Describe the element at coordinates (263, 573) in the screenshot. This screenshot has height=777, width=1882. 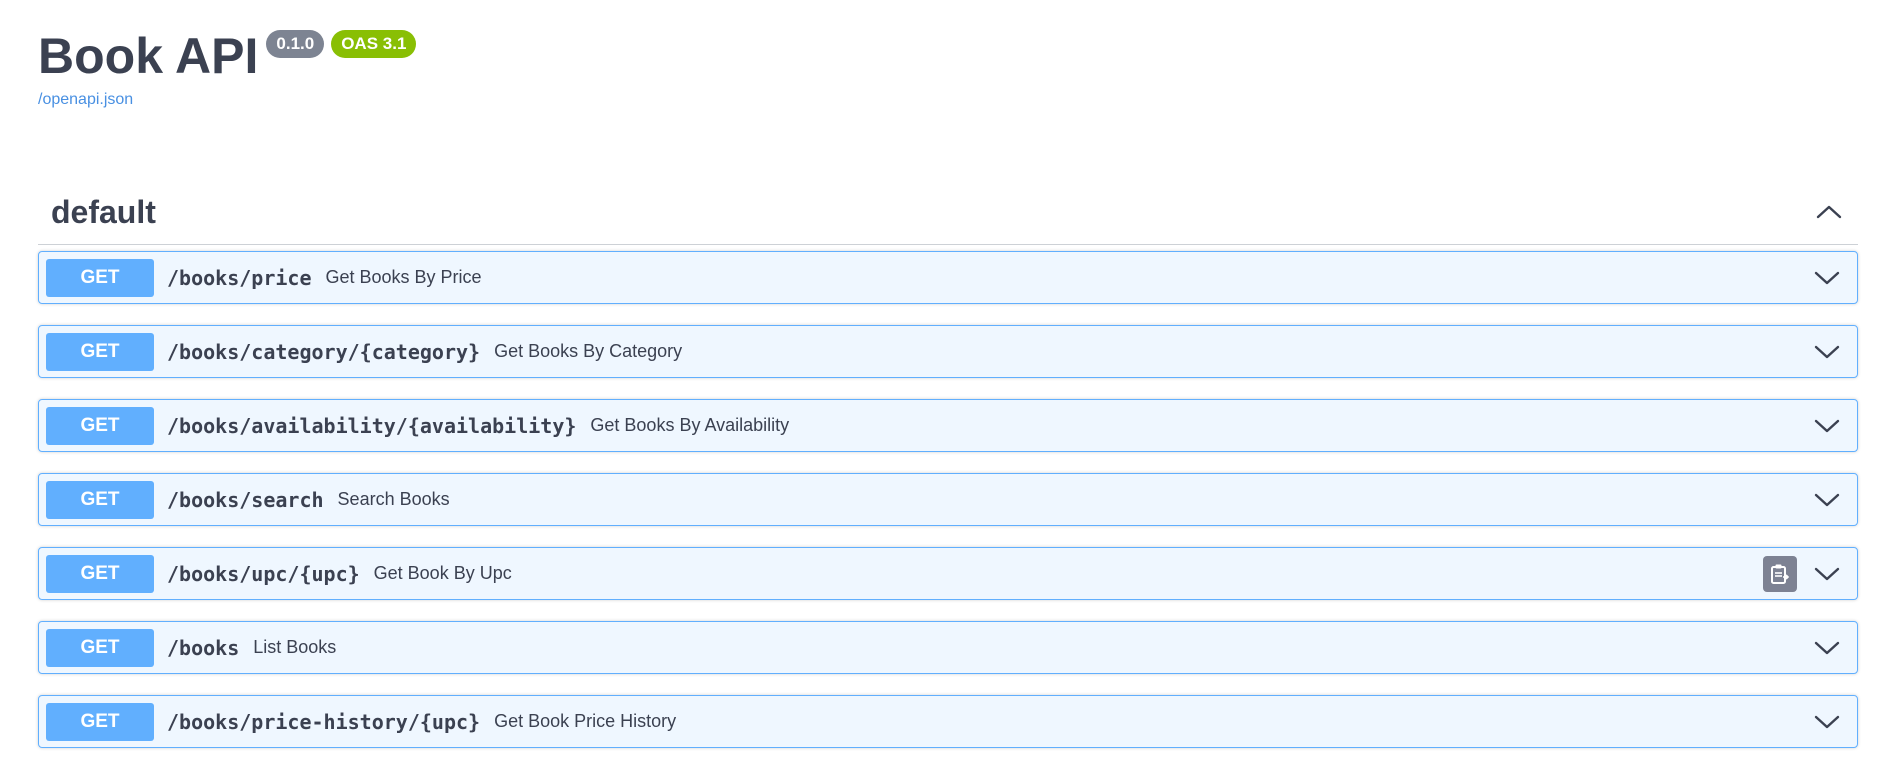
I see `operation-path: /books/upc/{upc}` at that location.